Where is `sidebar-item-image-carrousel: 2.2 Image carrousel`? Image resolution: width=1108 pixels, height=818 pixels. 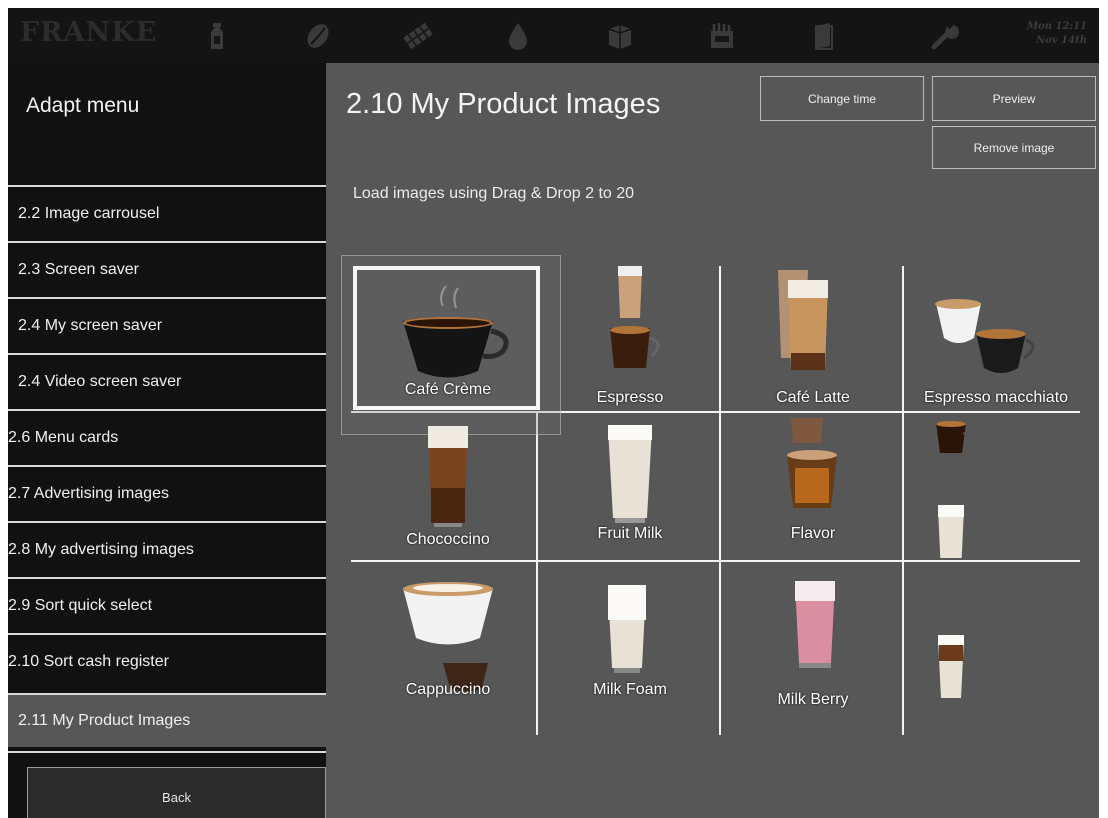 sidebar-item-image-carrousel: 2.2 Image carrousel is located at coordinates (167, 213).